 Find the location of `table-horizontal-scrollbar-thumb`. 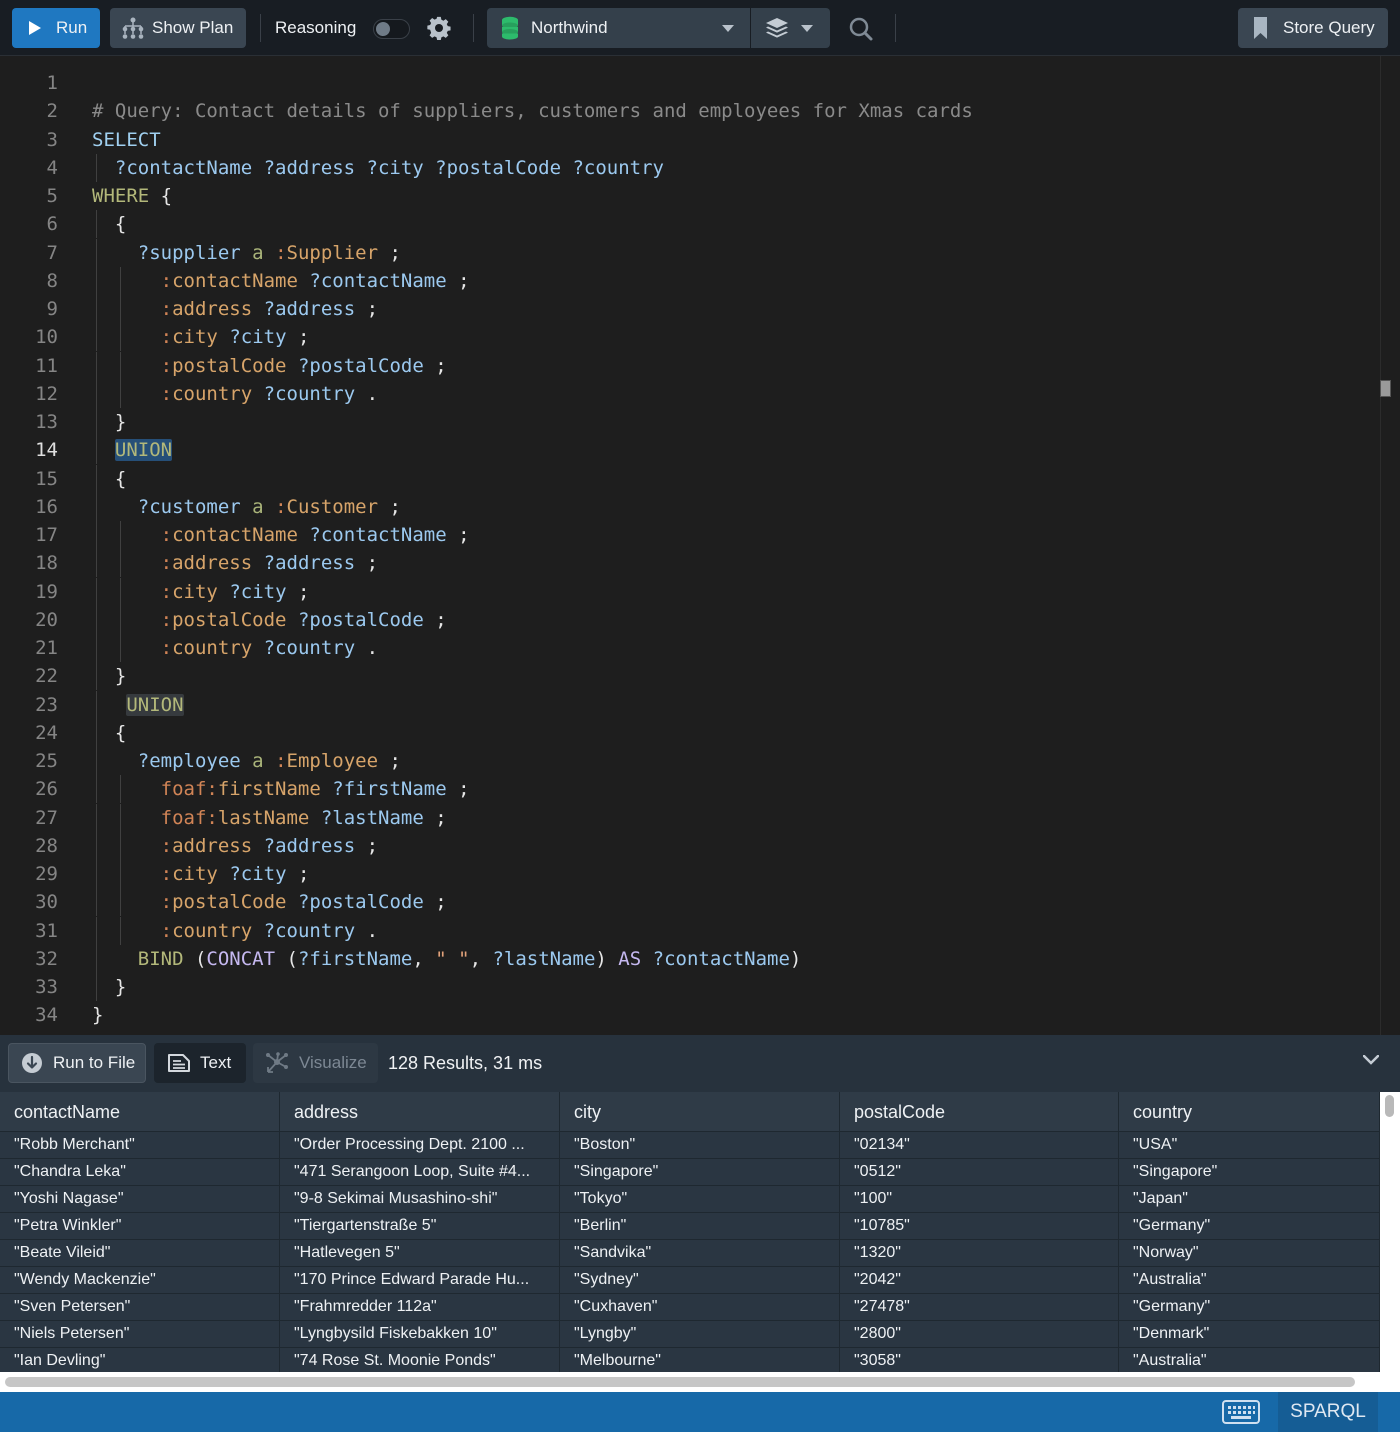

table-horizontal-scrollbar-thumb is located at coordinates (680, 1382).